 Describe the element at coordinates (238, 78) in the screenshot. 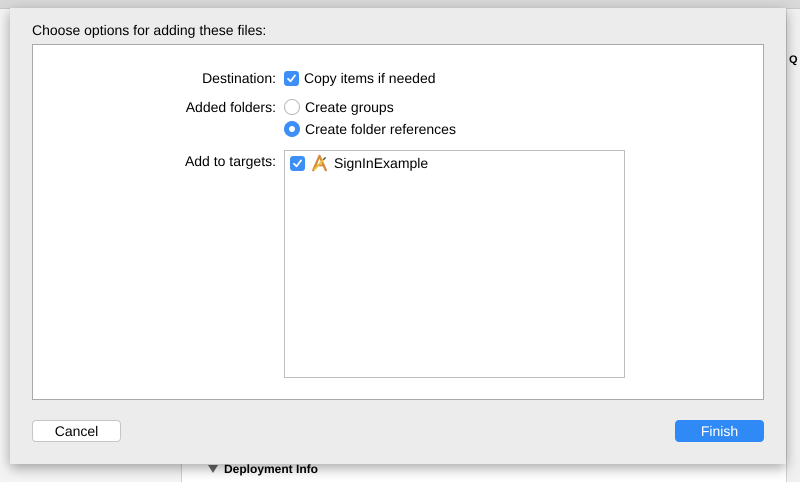

I see `field-label: Destination:` at that location.